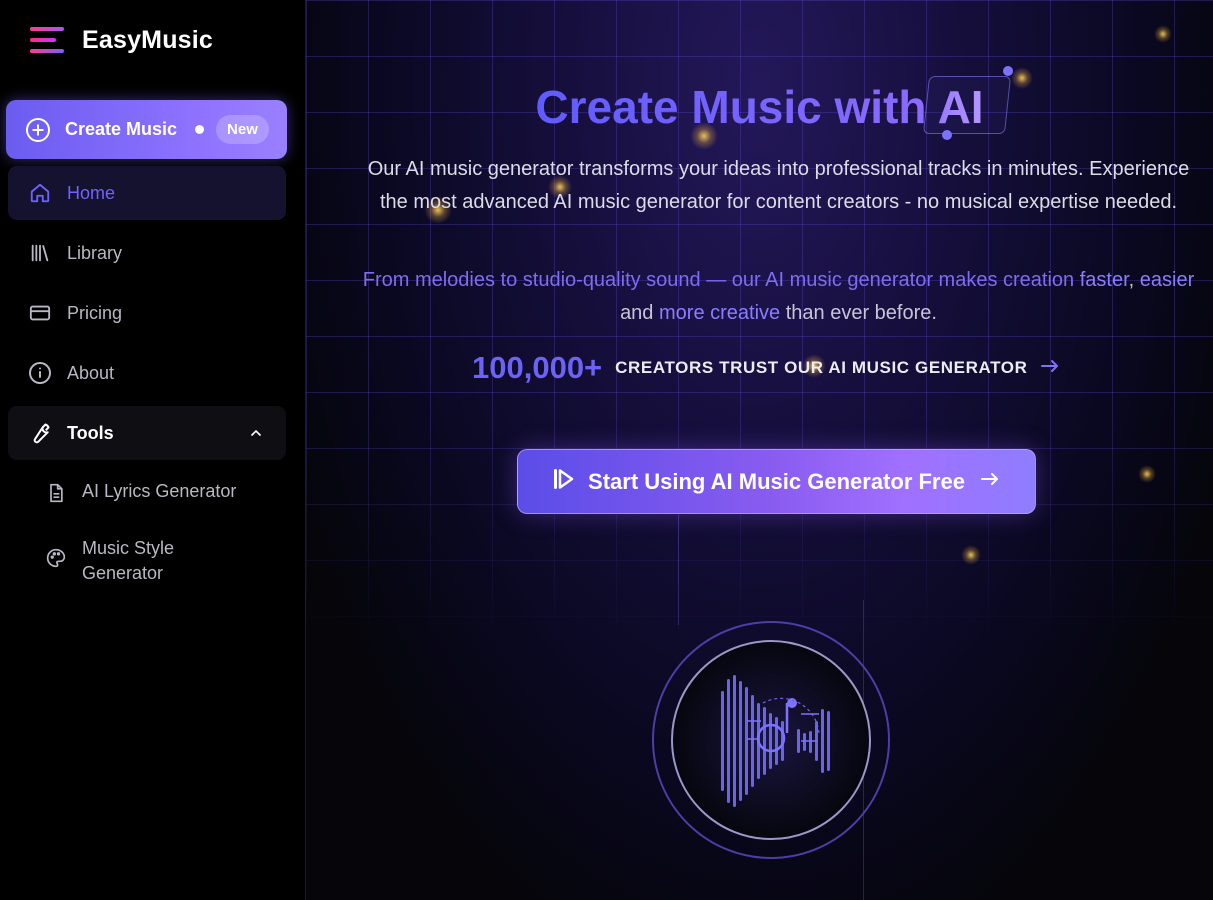  I want to click on sidebar-item-home: Home, so click(147, 193).